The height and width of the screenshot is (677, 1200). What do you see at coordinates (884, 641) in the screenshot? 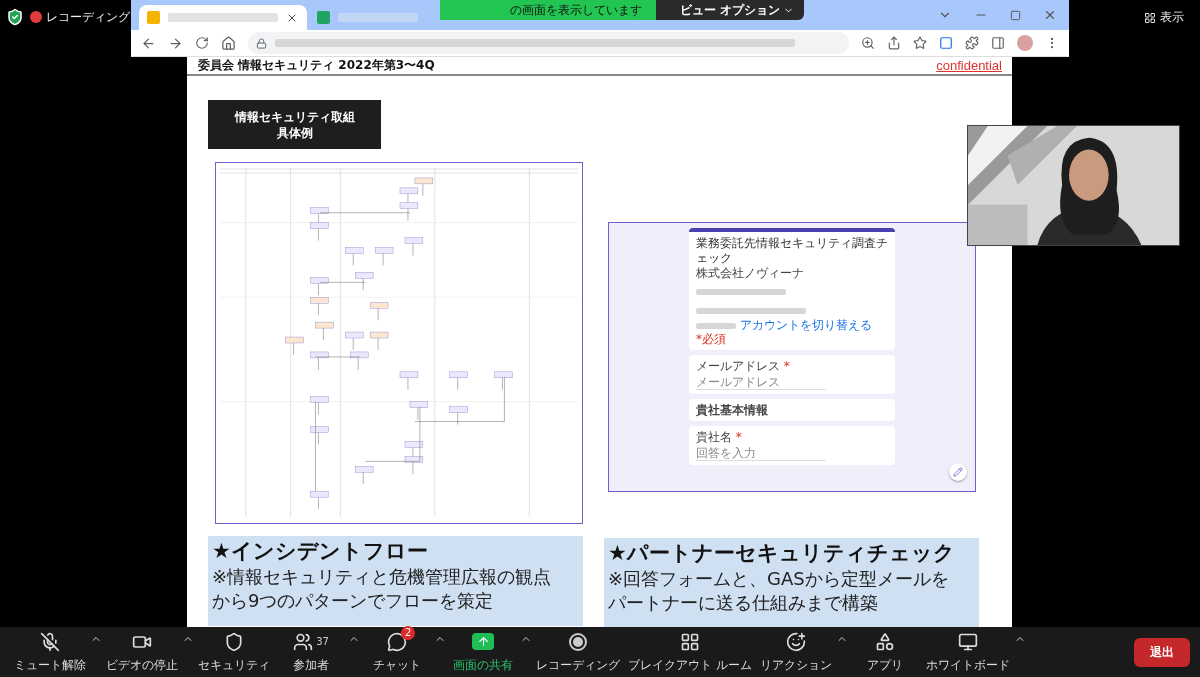
I see `apps-icon` at bounding box center [884, 641].